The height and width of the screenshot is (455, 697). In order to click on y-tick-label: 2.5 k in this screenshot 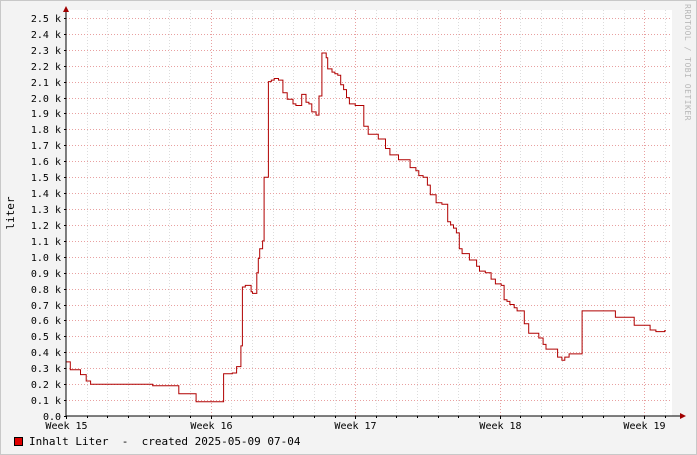, I will do `click(46, 19)`.